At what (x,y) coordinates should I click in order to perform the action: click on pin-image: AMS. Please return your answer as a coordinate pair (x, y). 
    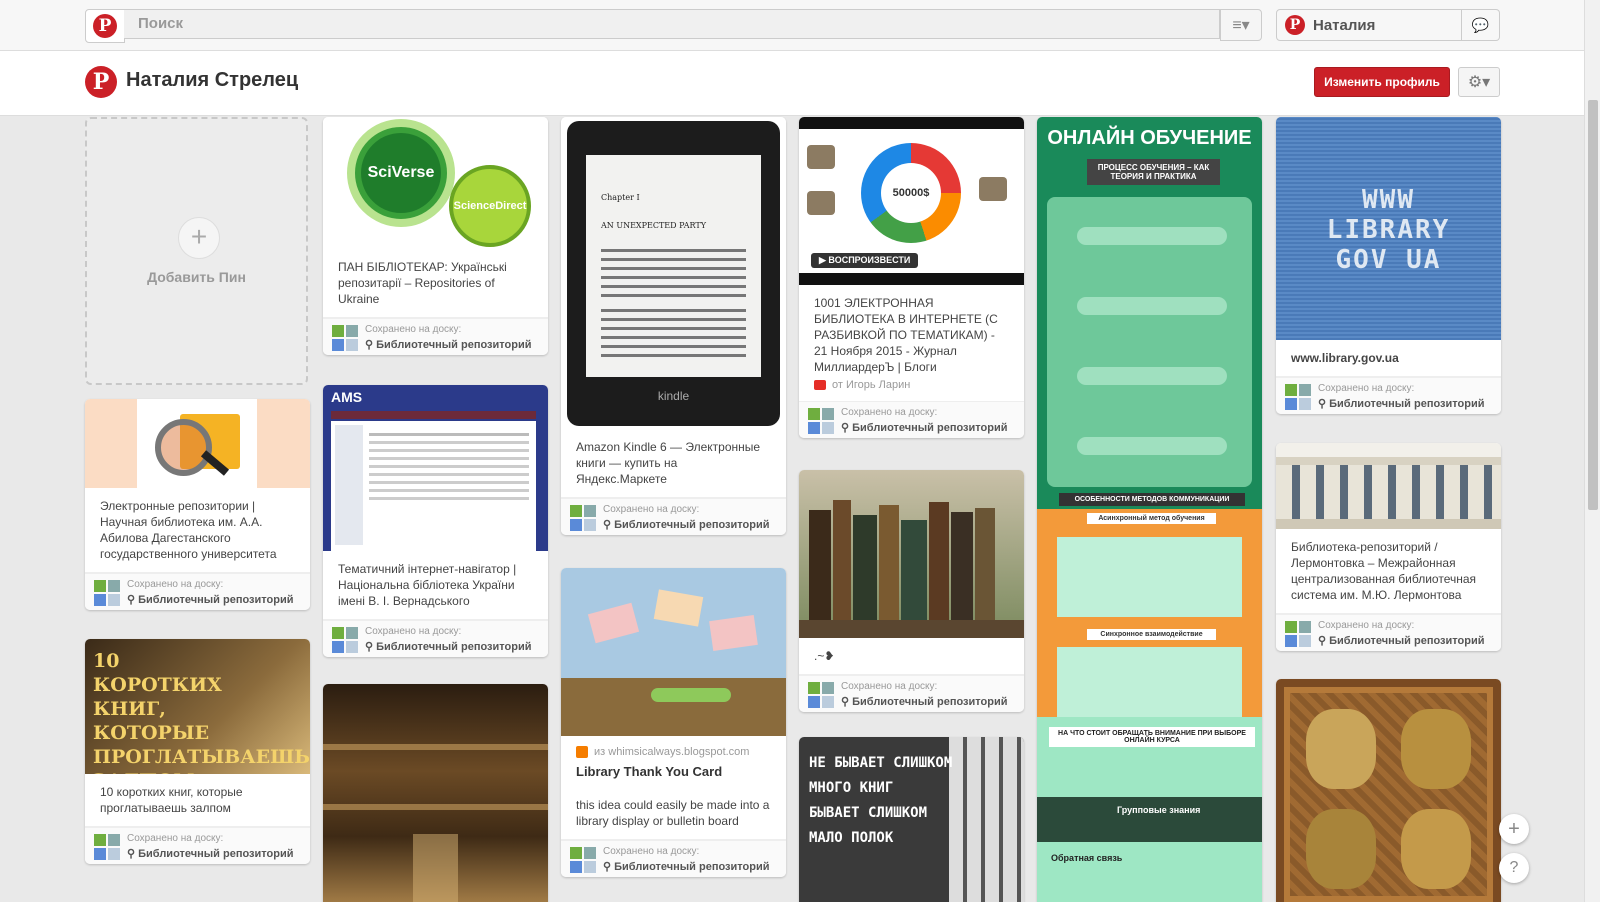
    Looking at the image, I should click on (435, 468).